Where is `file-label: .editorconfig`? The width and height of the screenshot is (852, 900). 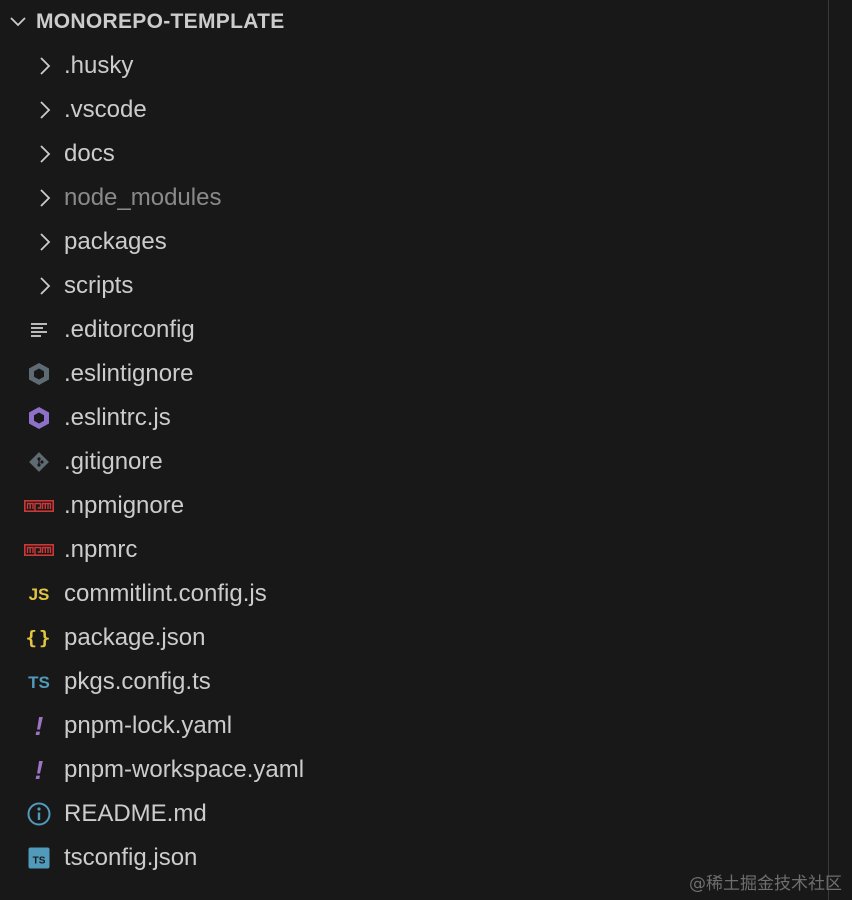
file-label: .editorconfig is located at coordinates (129, 329).